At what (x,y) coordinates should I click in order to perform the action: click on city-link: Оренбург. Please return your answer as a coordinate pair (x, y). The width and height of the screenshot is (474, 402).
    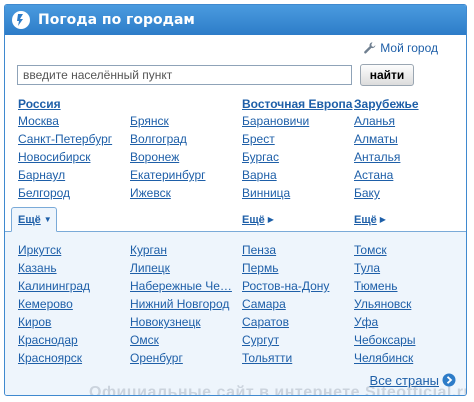
    Looking at the image, I should click on (181, 358).